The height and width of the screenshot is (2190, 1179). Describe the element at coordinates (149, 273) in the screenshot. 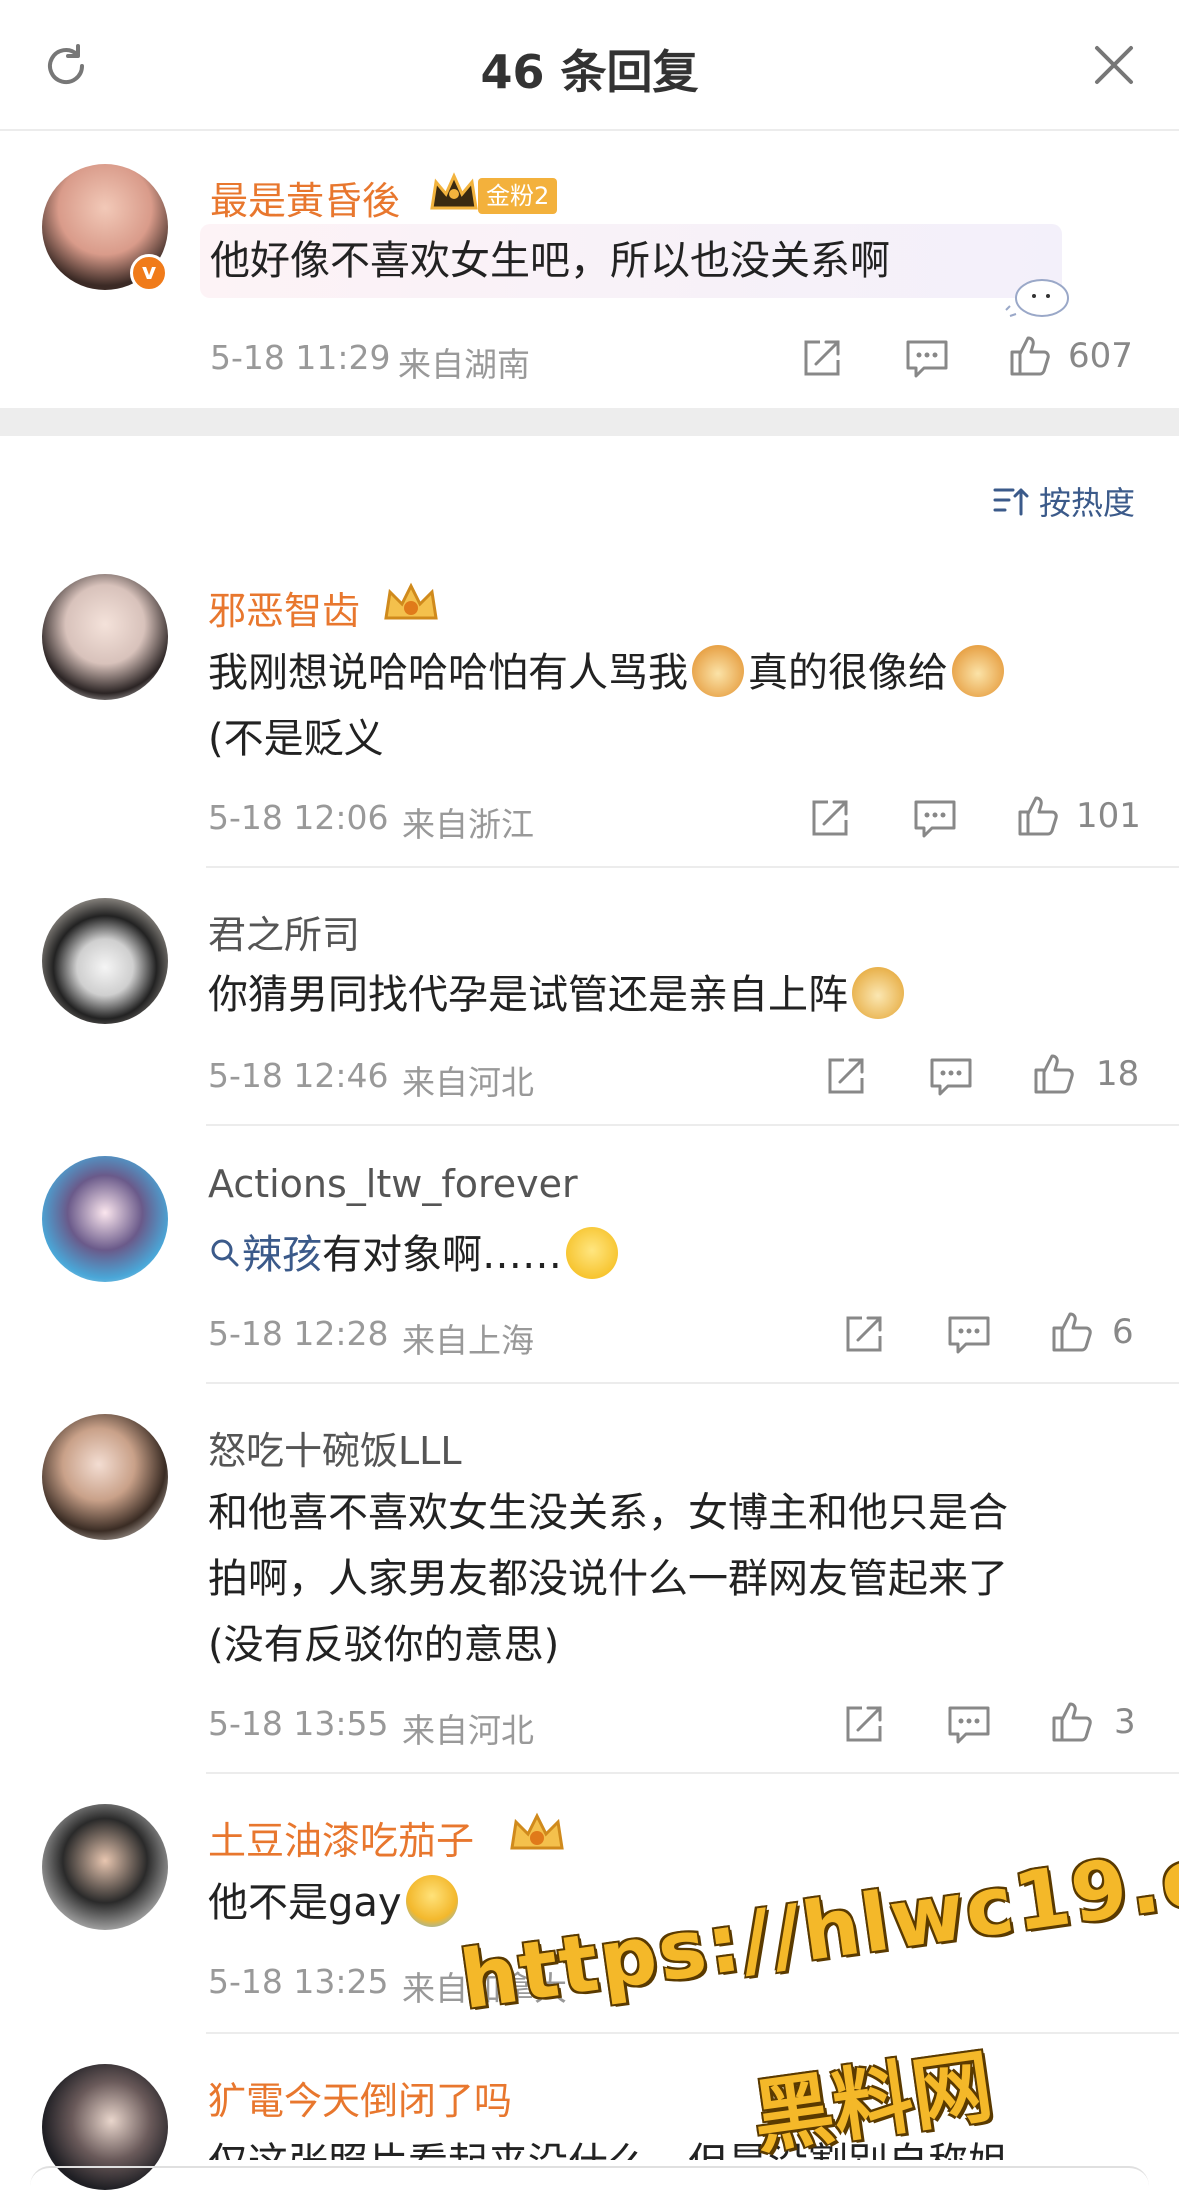

I see `verified-badge-icon: v` at that location.